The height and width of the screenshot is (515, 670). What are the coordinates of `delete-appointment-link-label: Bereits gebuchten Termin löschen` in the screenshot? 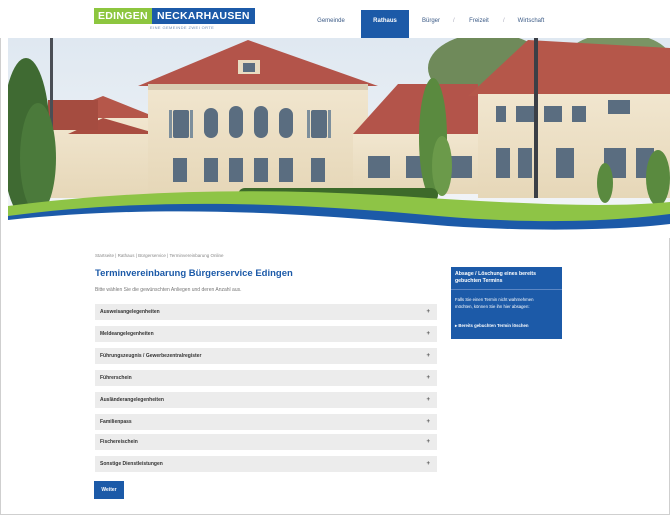 It's located at (493, 325).